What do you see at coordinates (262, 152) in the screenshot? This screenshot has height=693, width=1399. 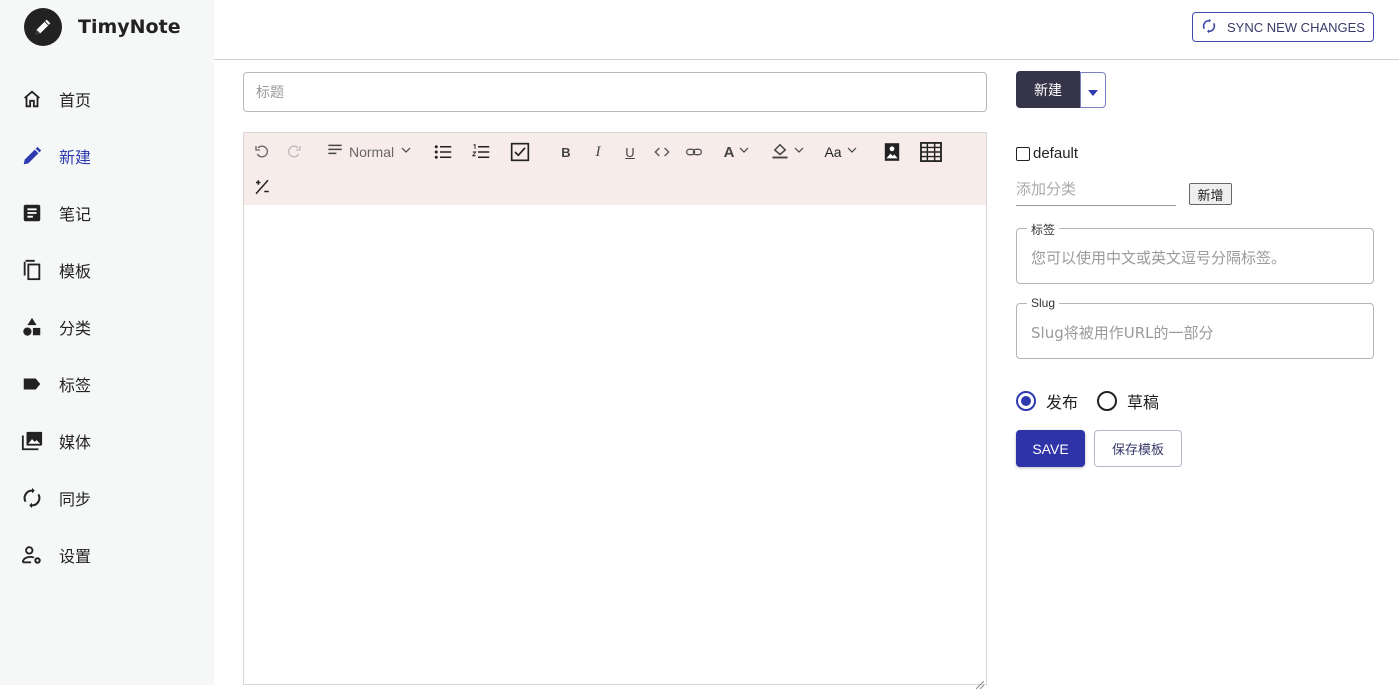 I see `undo-icon` at bounding box center [262, 152].